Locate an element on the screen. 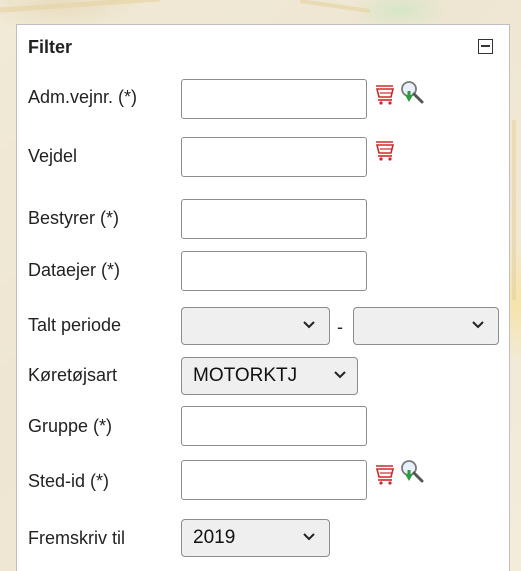 The width and height of the screenshot is (521, 571). dataejer-input is located at coordinates (274, 271).